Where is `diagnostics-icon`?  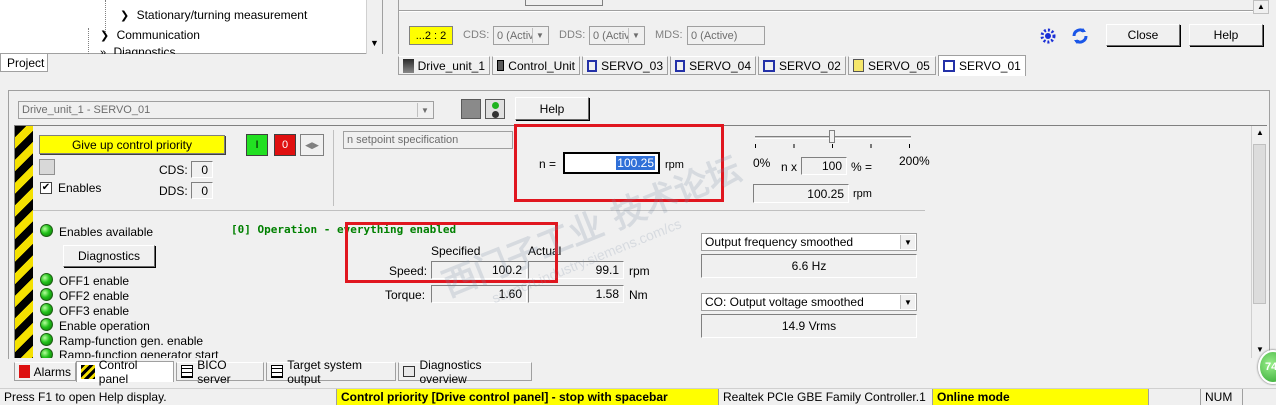
diagnostics-icon is located at coordinates (409, 371).